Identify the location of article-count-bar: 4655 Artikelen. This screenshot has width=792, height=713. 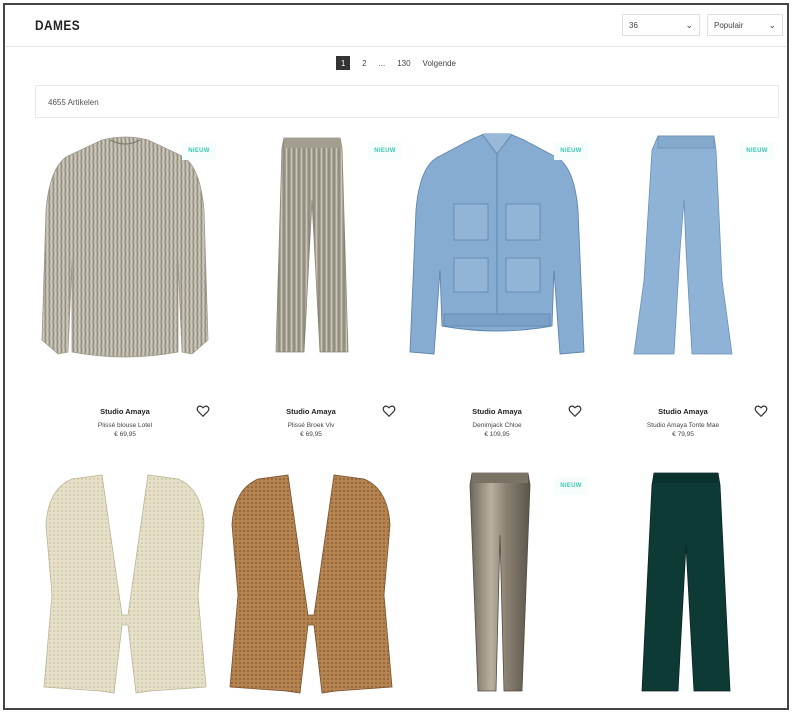
(407, 101).